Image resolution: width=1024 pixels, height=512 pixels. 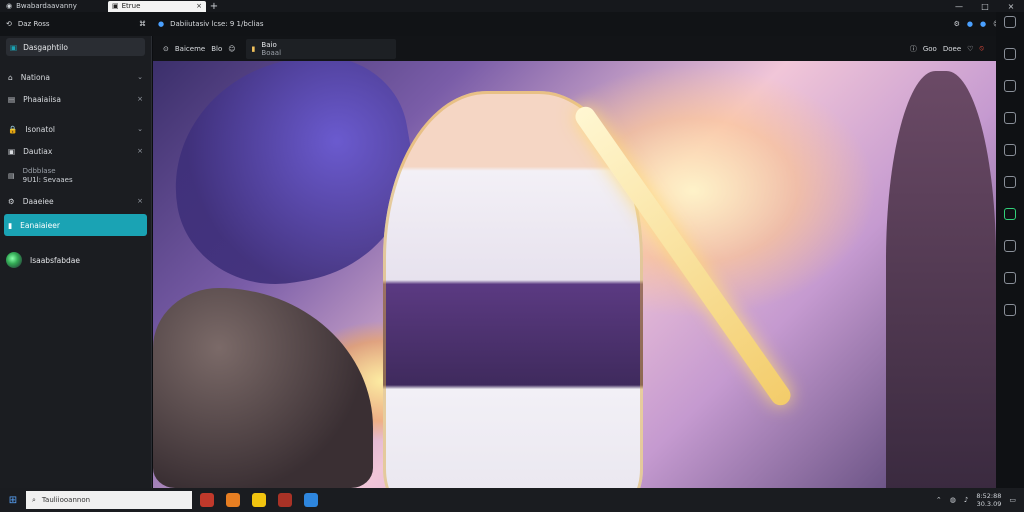 What do you see at coordinates (989, 504) in the screenshot?
I see `clock-date: 30.3.09` at bounding box center [989, 504].